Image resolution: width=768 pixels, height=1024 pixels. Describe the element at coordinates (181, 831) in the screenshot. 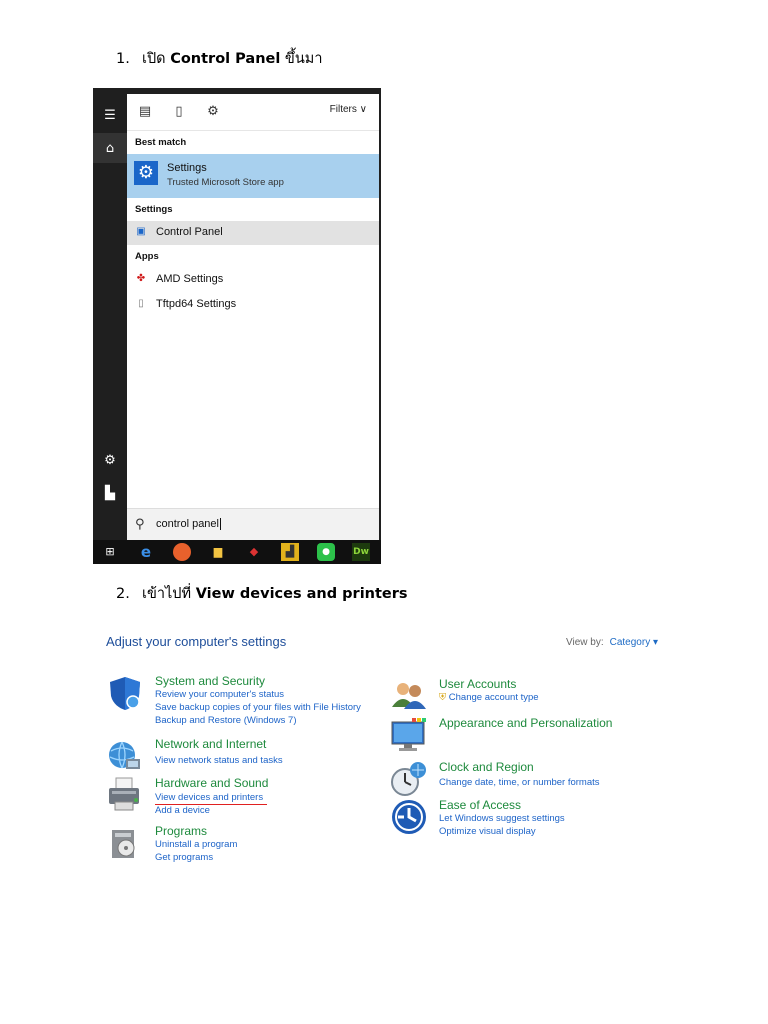

I see `category-title: Programs` at that location.